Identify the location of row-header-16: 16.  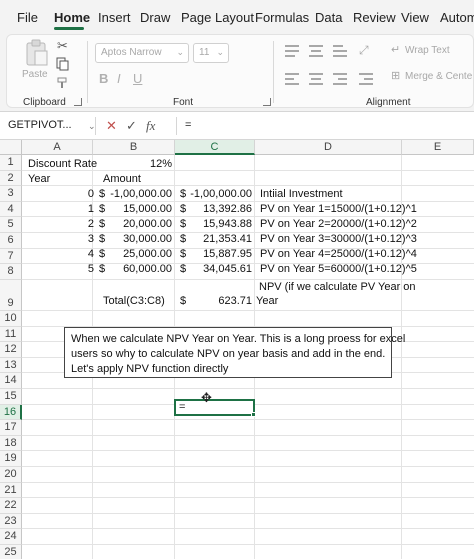
(11, 412).